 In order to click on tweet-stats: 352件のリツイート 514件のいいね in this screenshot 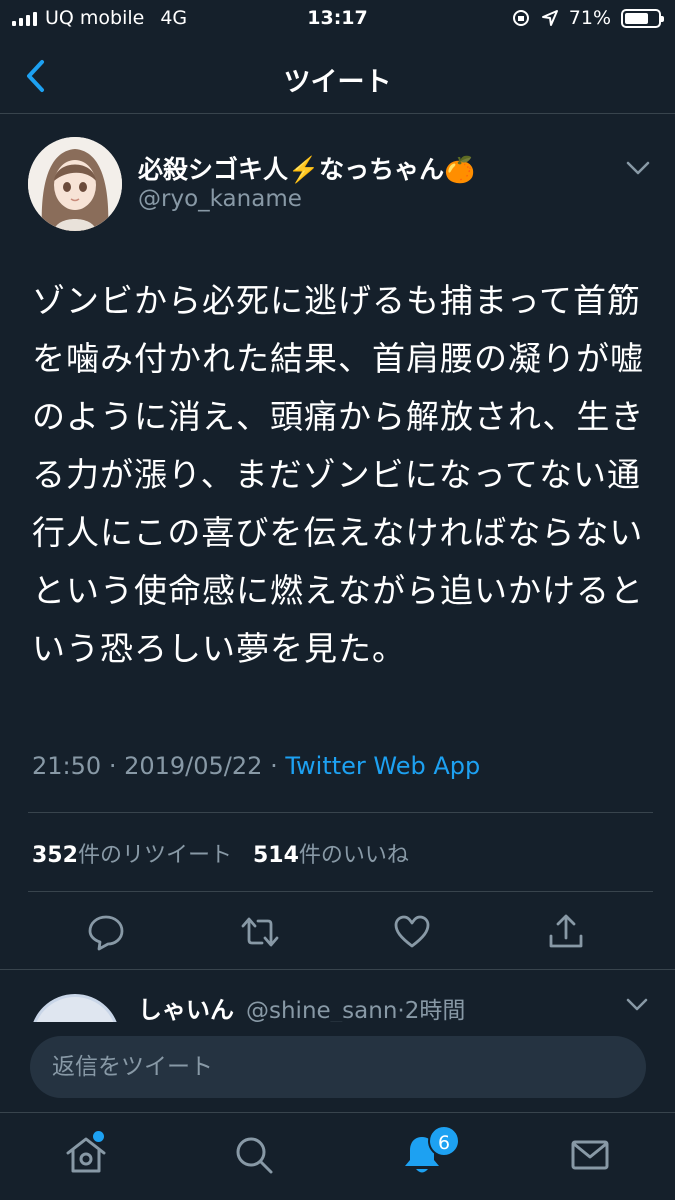, I will do `click(220, 853)`.